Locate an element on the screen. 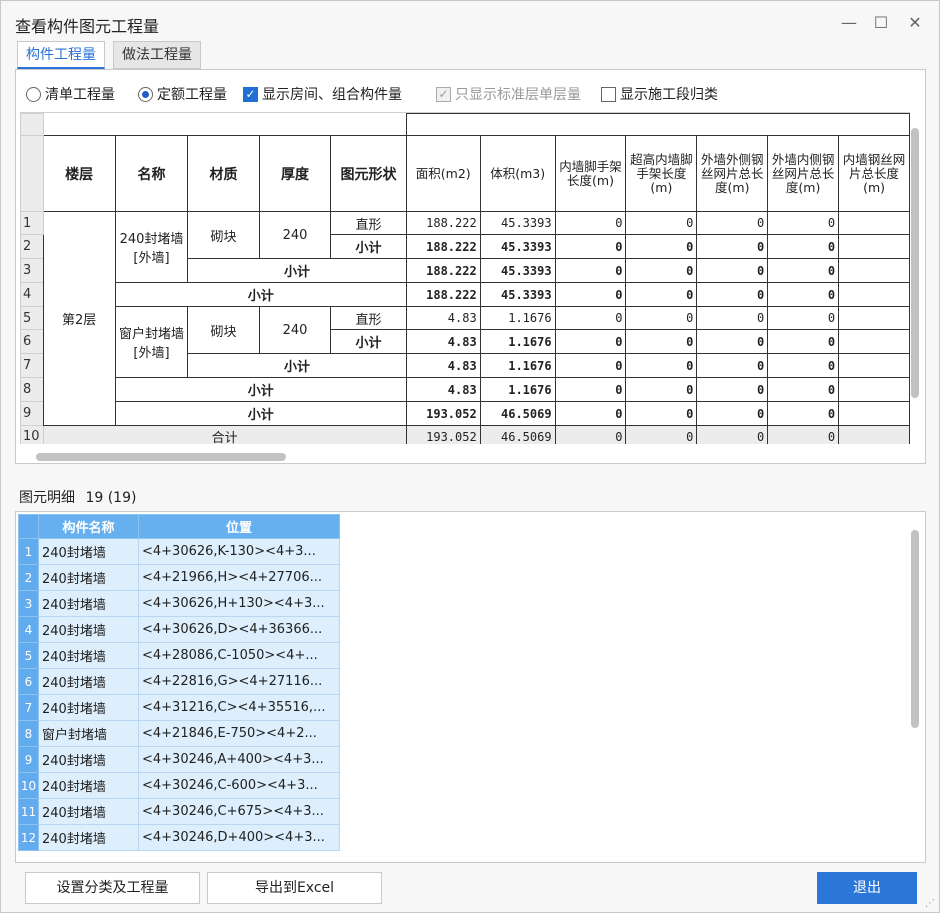 The width and height of the screenshot is (940, 913). col-header-c5: 内墙钢丝网片总长度(m) is located at coordinates (874, 173).